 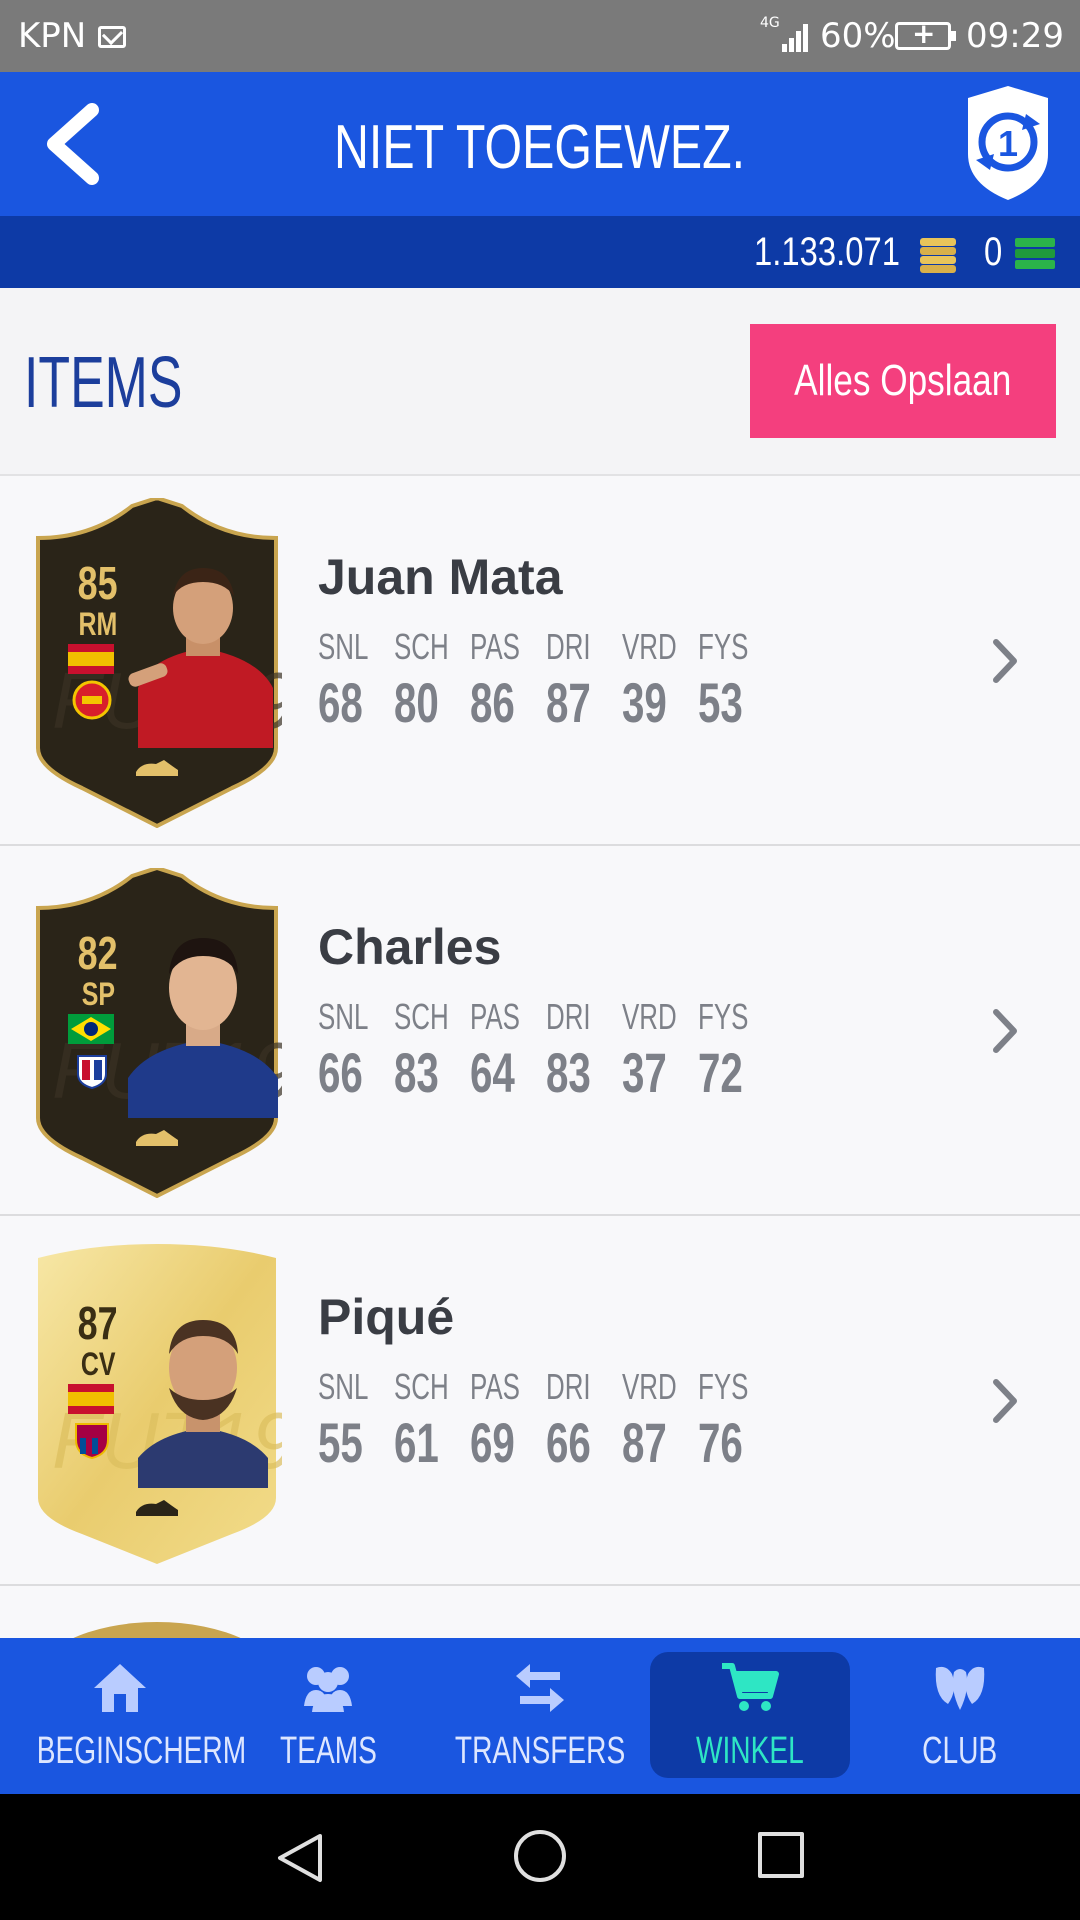 What do you see at coordinates (92, 700) in the screenshot?
I see `manchester-united-crest-icon` at bounding box center [92, 700].